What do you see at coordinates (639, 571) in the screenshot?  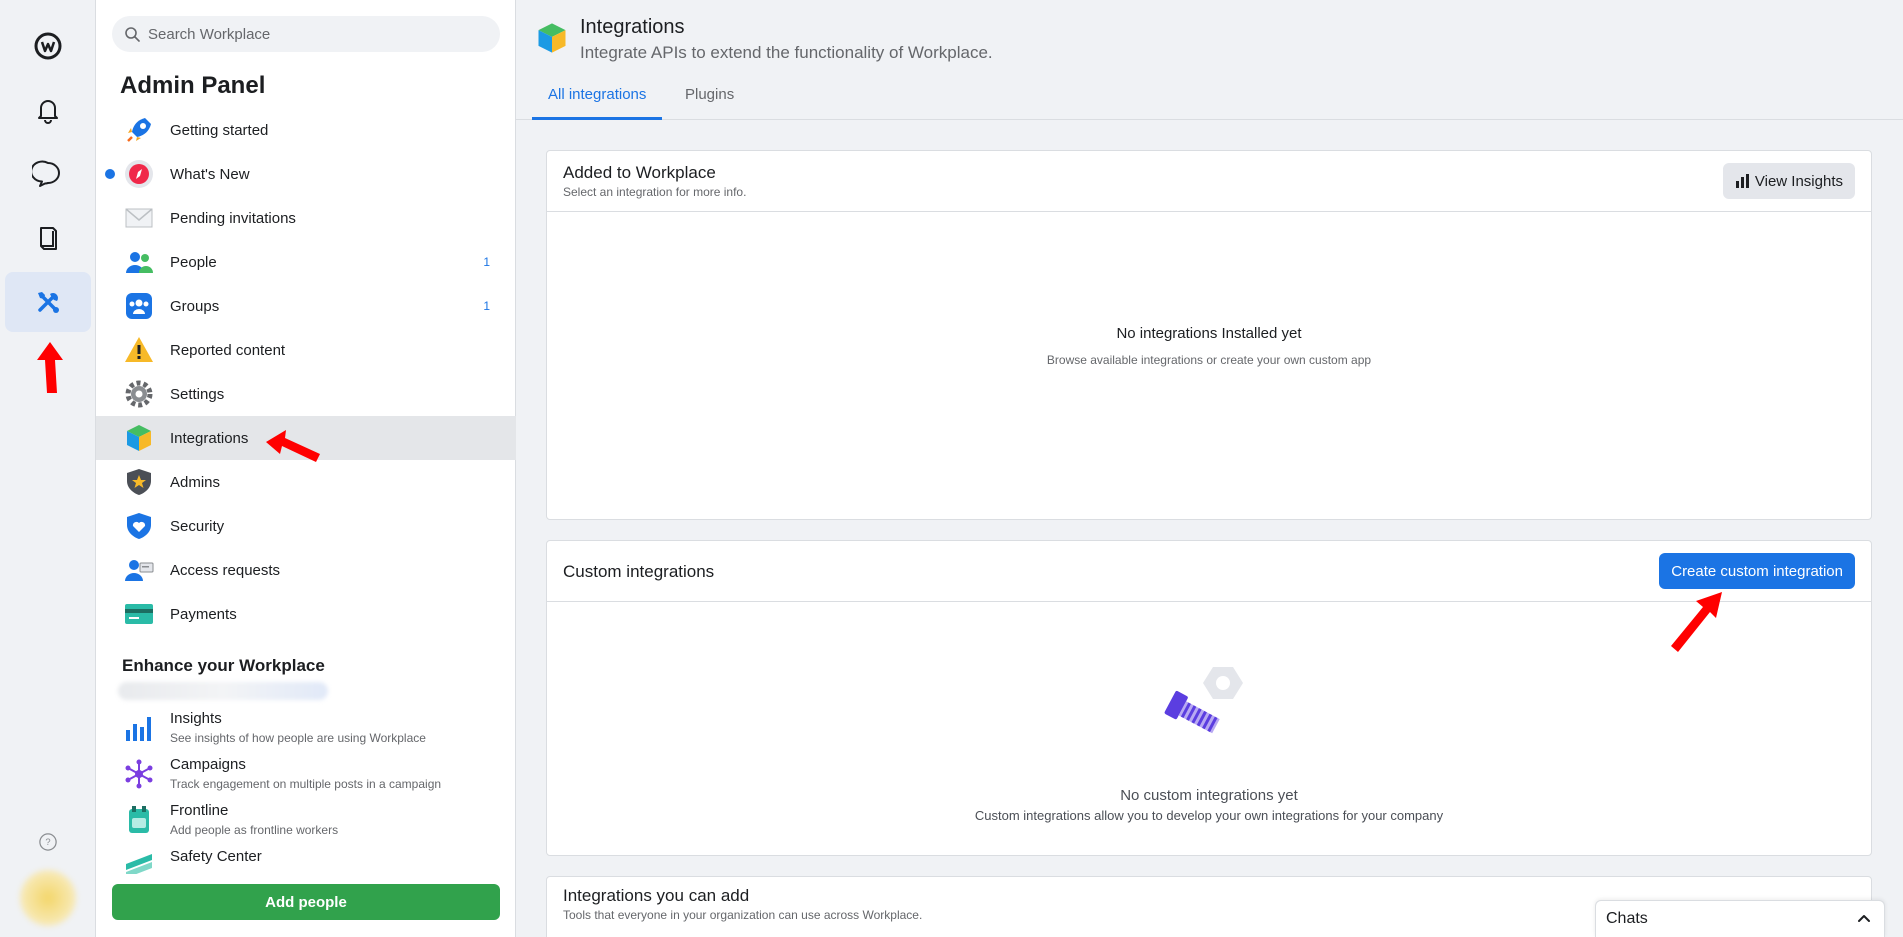 I see `card-title: Custom integrations` at bounding box center [639, 571].